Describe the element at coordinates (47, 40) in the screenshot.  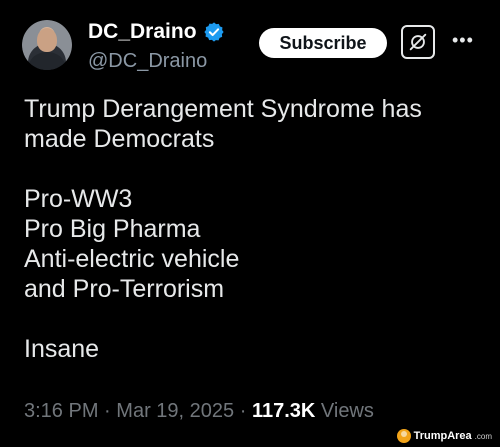
I see `avatar-head` at that location.